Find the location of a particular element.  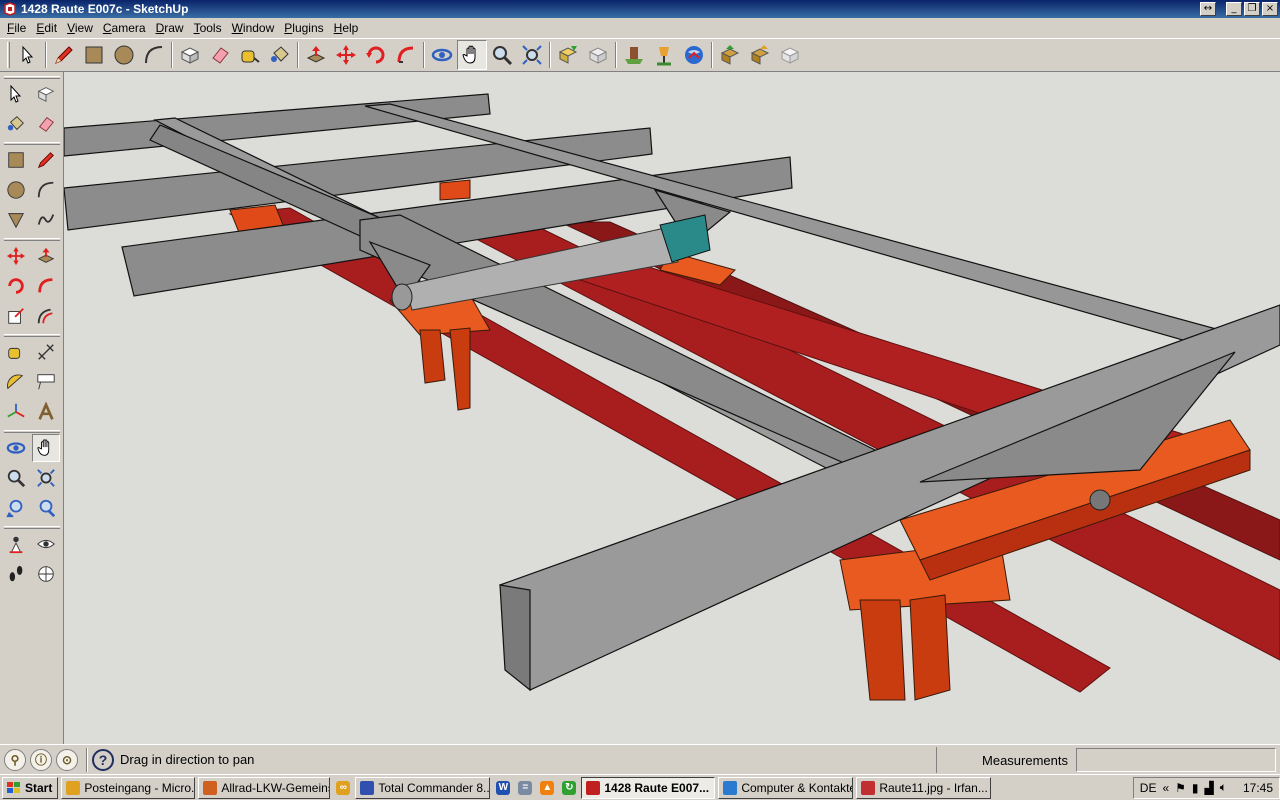

lt-zoom-window-button is located at coordinates (46, 478).